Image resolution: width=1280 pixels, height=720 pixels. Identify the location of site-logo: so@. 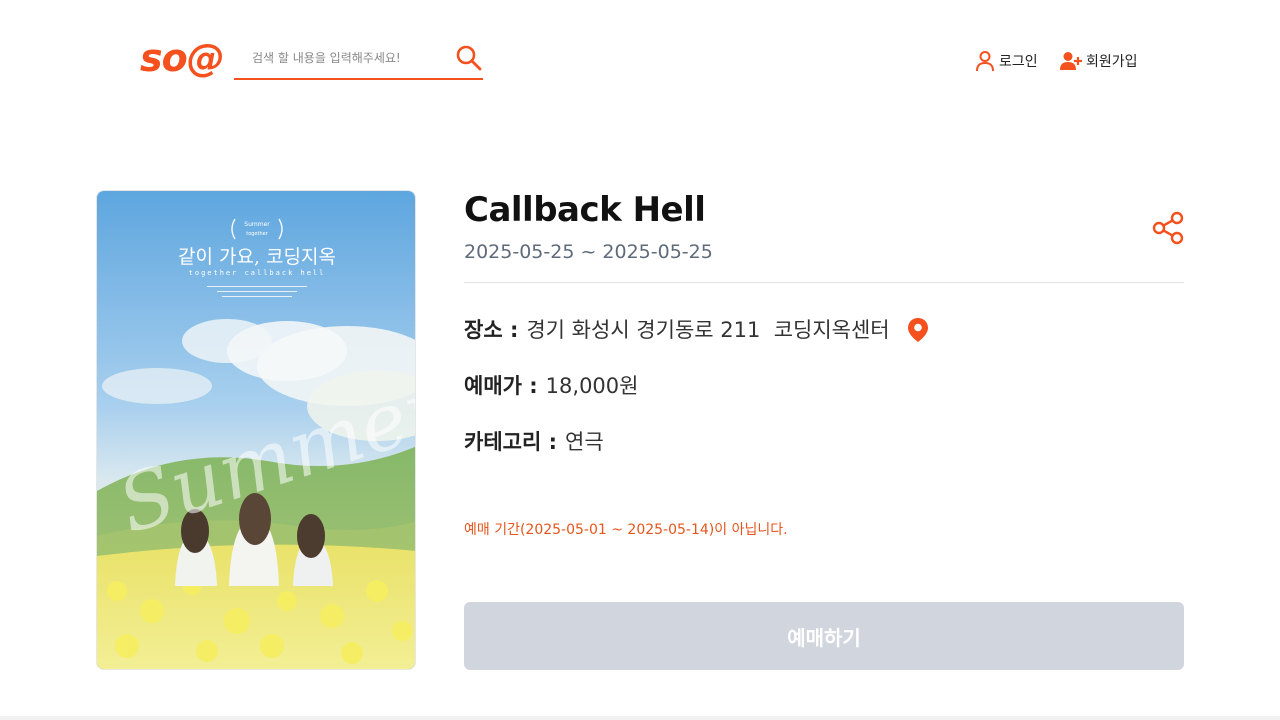
(182, 58).